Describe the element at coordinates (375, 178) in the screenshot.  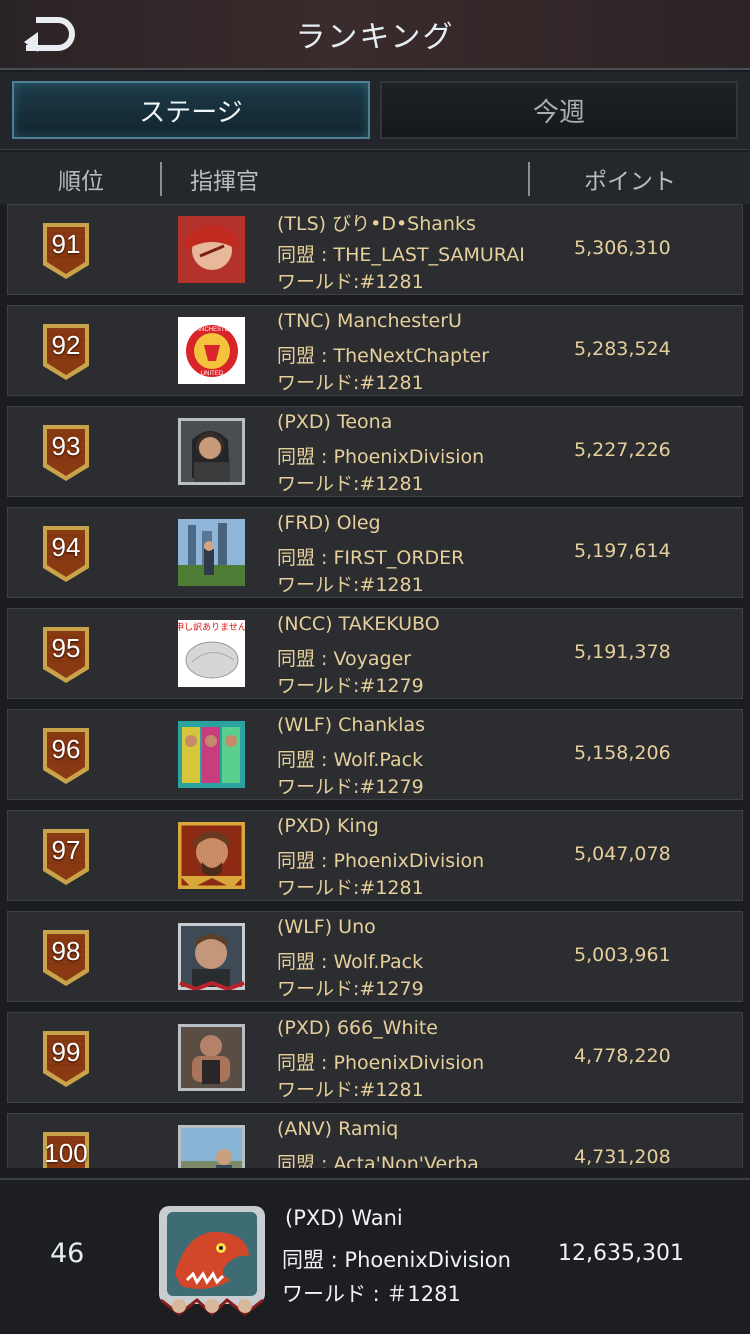
I see `column-header: 順位 指揮官 ポイント` at that location.